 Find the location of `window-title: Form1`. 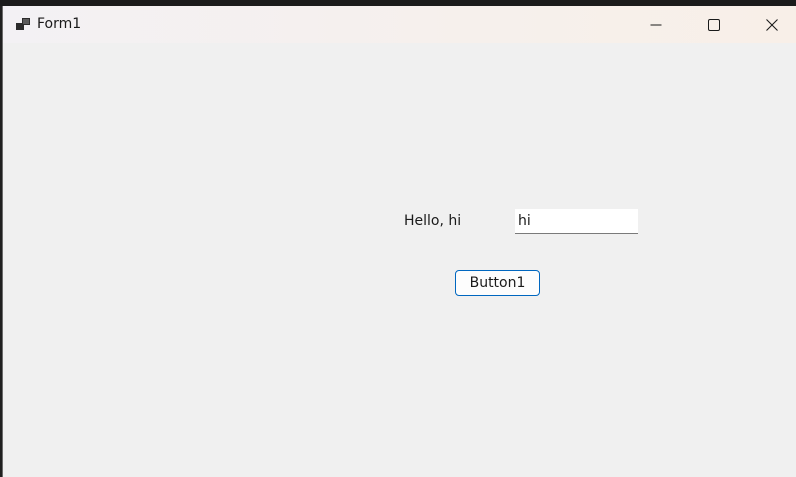

window-title: Form1 is located at coordinates (59, 24).